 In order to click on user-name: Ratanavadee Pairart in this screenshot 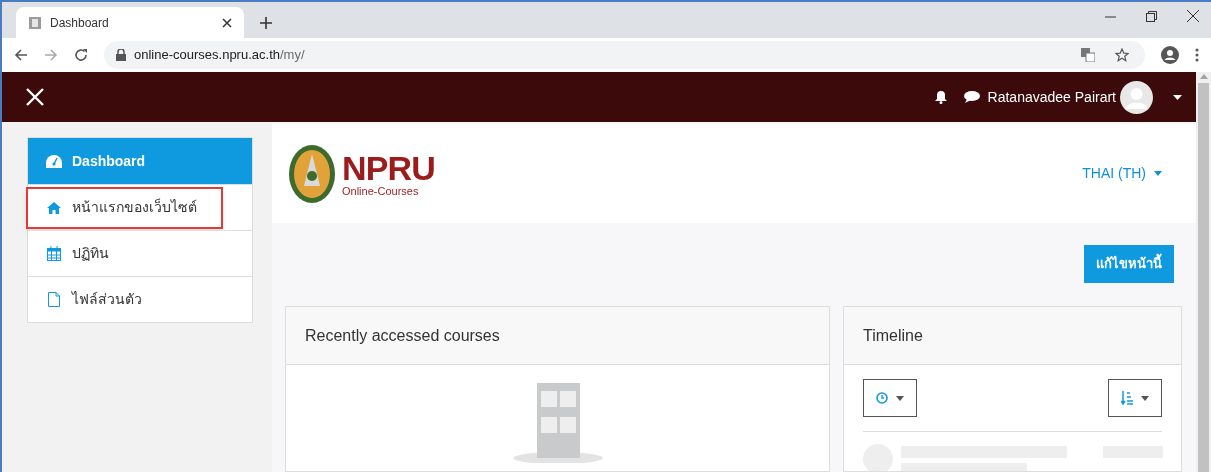, I will do `click(1051, 97)`.